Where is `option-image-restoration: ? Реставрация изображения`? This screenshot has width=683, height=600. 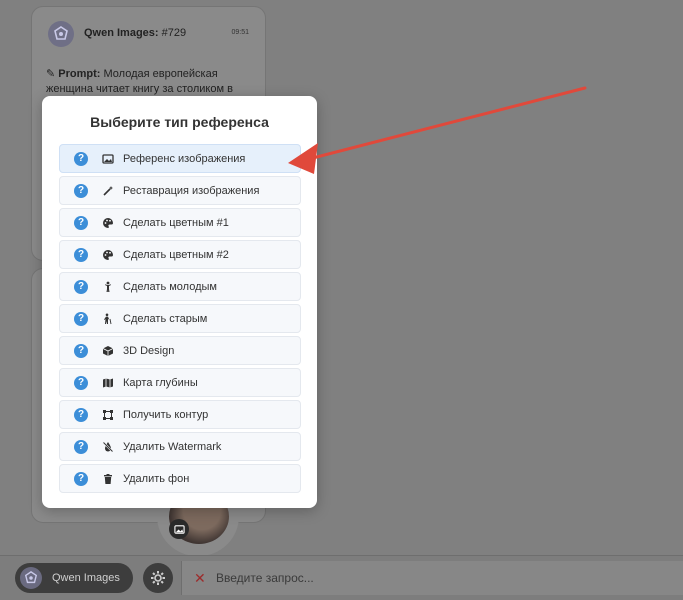
option-image-restoration: ? Реставрация изображения is located at coordinates (180, 190).